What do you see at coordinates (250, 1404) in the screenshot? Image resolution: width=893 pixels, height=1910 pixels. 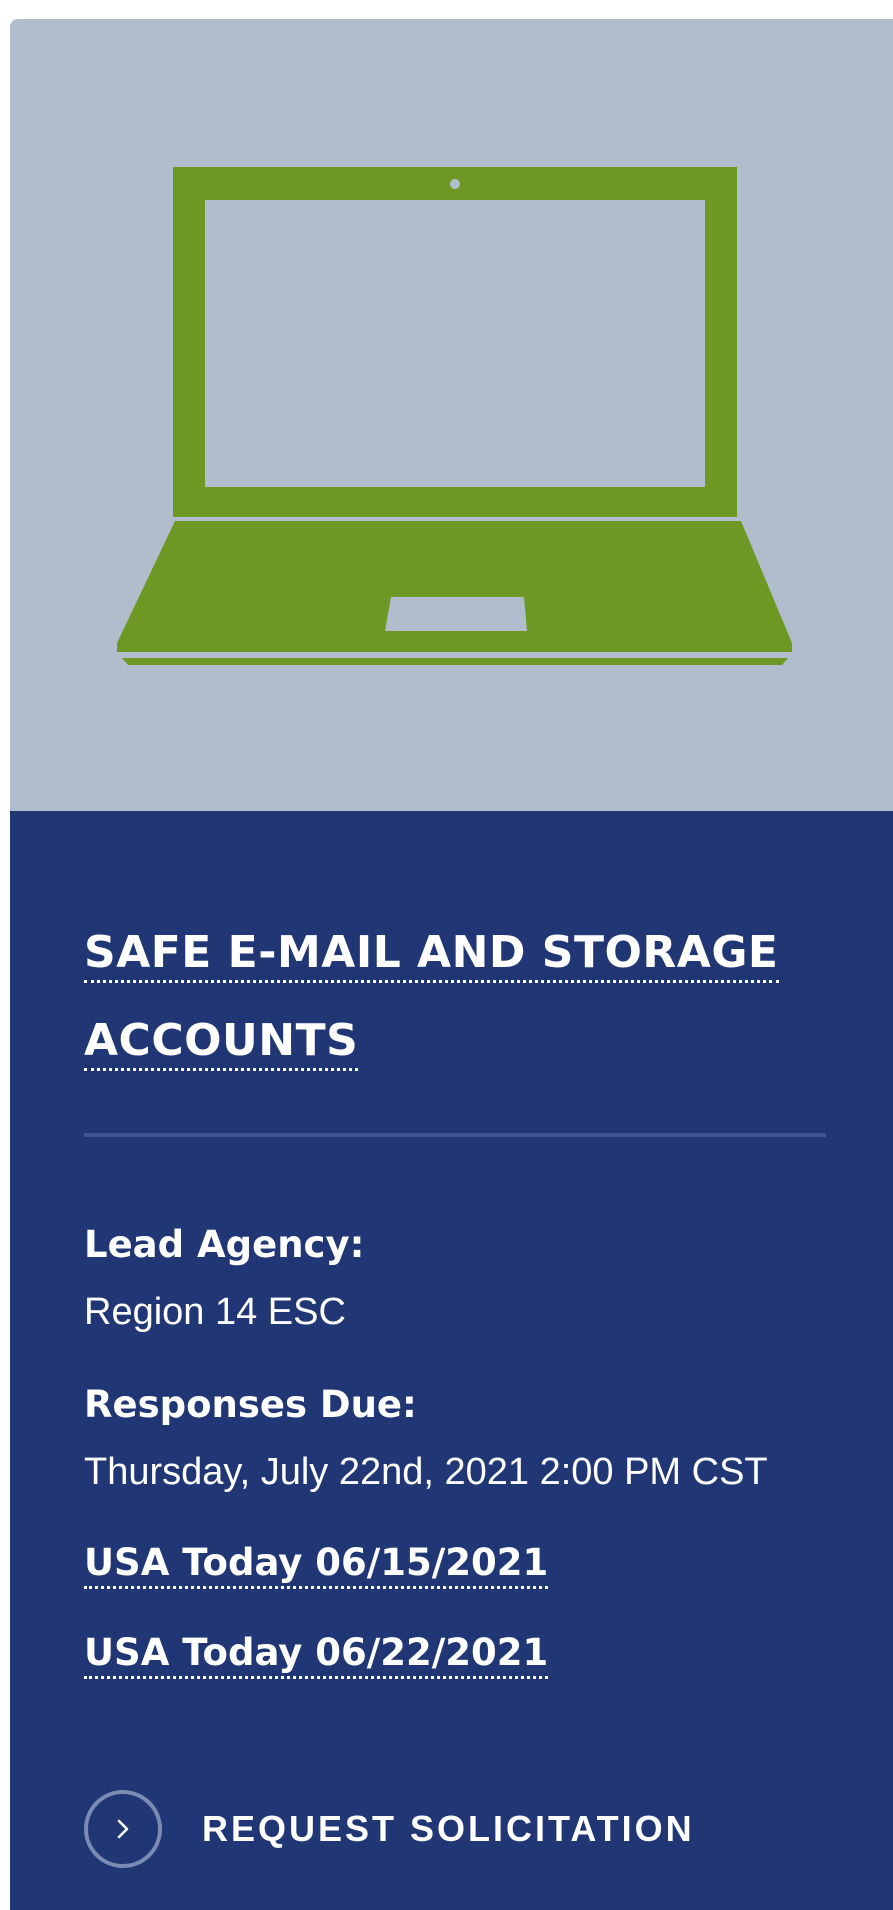 I see `responses-due-label: Responses Due:` at bounding box center [250, 1404].